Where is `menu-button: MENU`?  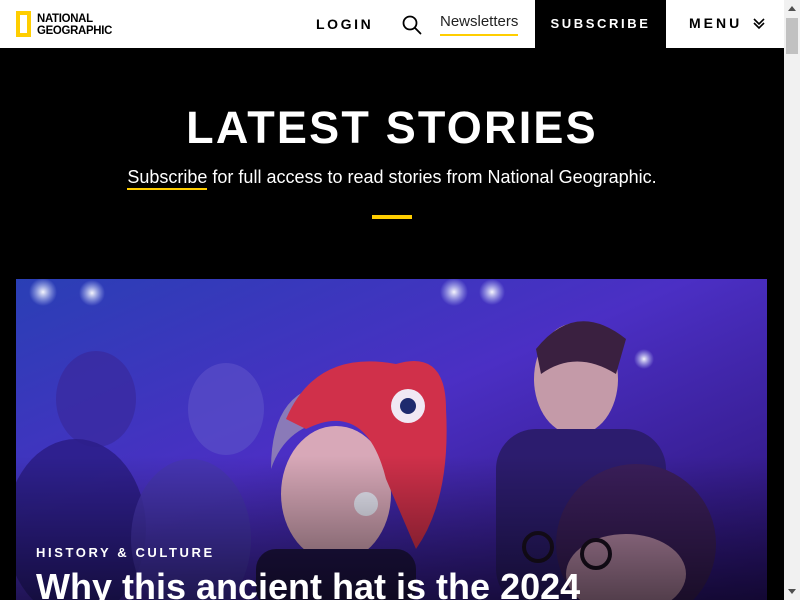 menu-button: MENU is located at coordinates (715, 24).